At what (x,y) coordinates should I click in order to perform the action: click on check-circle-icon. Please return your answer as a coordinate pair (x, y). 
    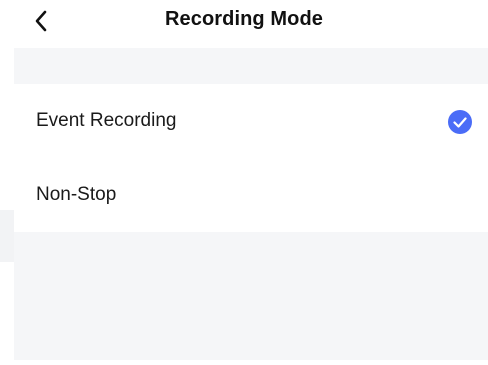
    Looking at the image, I should click on (460, 122).